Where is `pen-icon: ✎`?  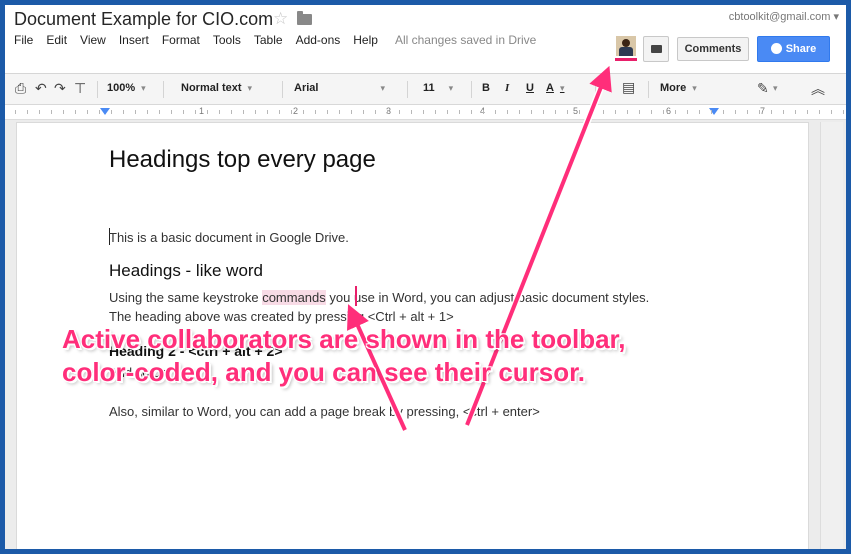 pen-icon: ✎ is located at coordinates (763, 88).